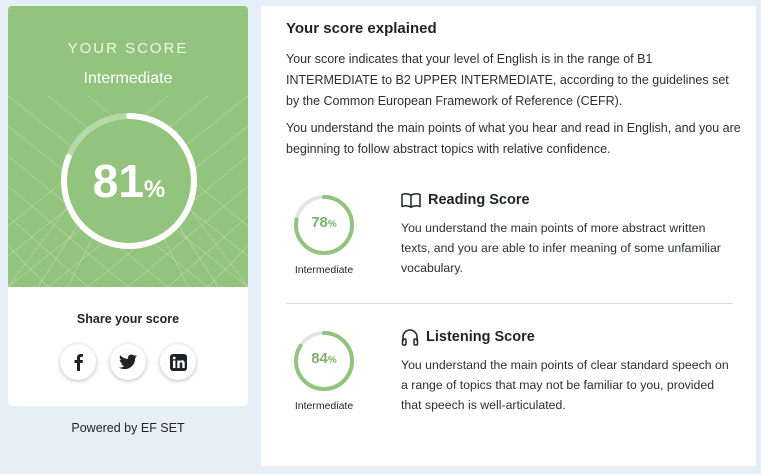 The image size is (761, 474). I want to click on reading-score-title: Reading Score, so click(465, 200).